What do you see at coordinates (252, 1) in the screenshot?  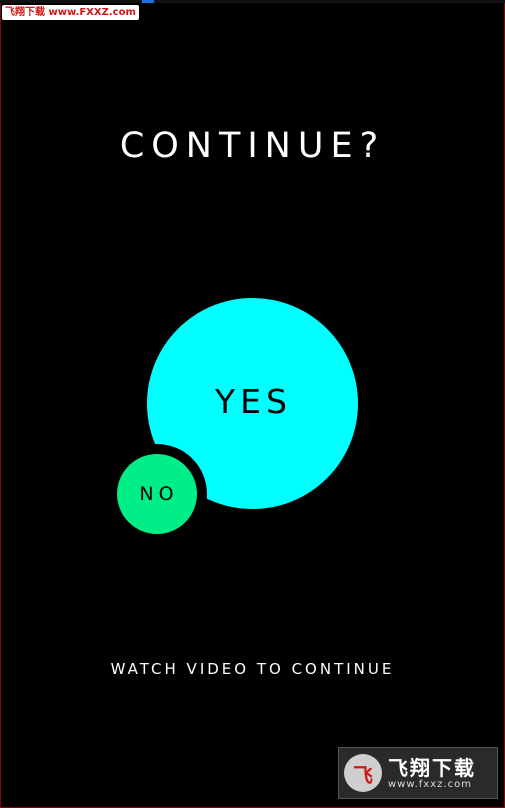 I see `status-bar` at bounding box center [252, 1].